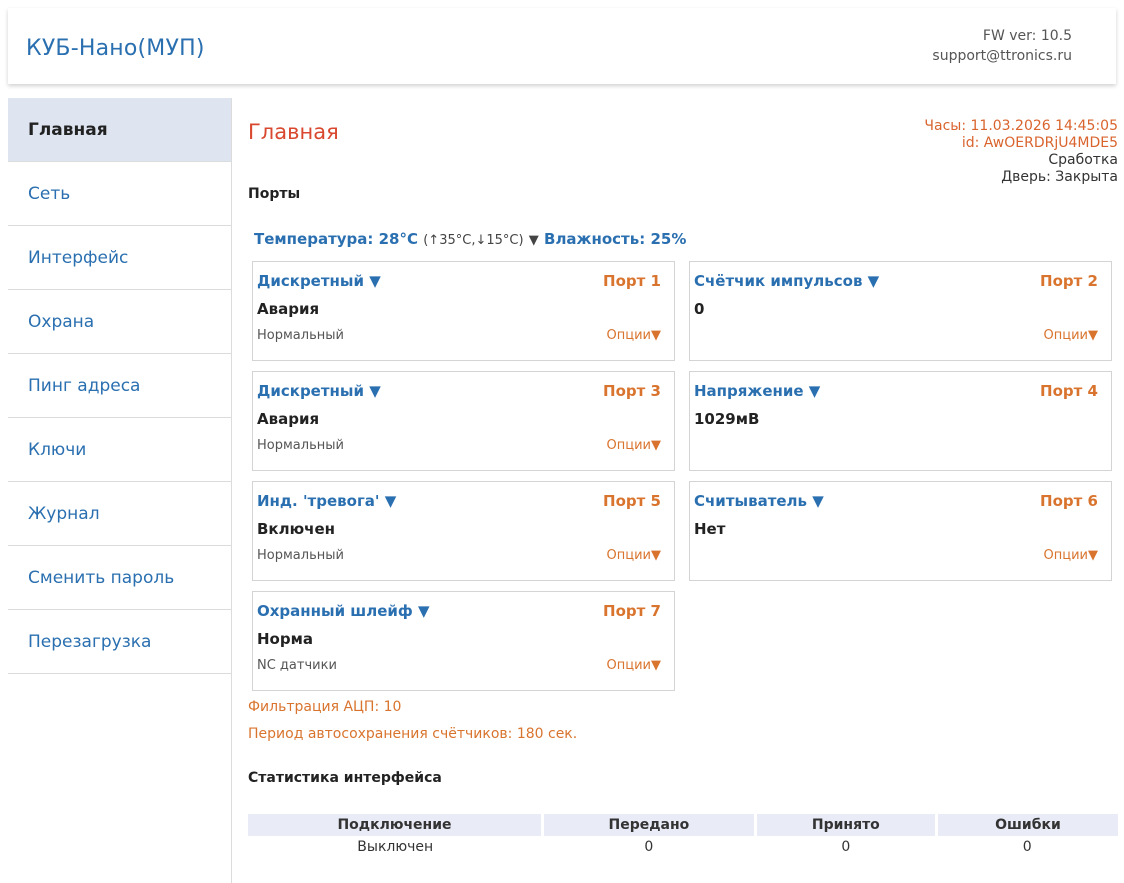 This screenshot has width=1124, height=883. Describe the element at coordinates (632, 281) in the screenshot. I see `port-number: Порт 1` at that location.